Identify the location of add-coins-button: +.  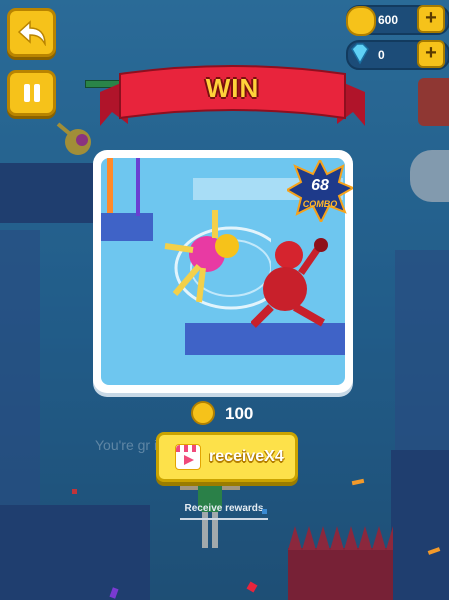
(431, 19).